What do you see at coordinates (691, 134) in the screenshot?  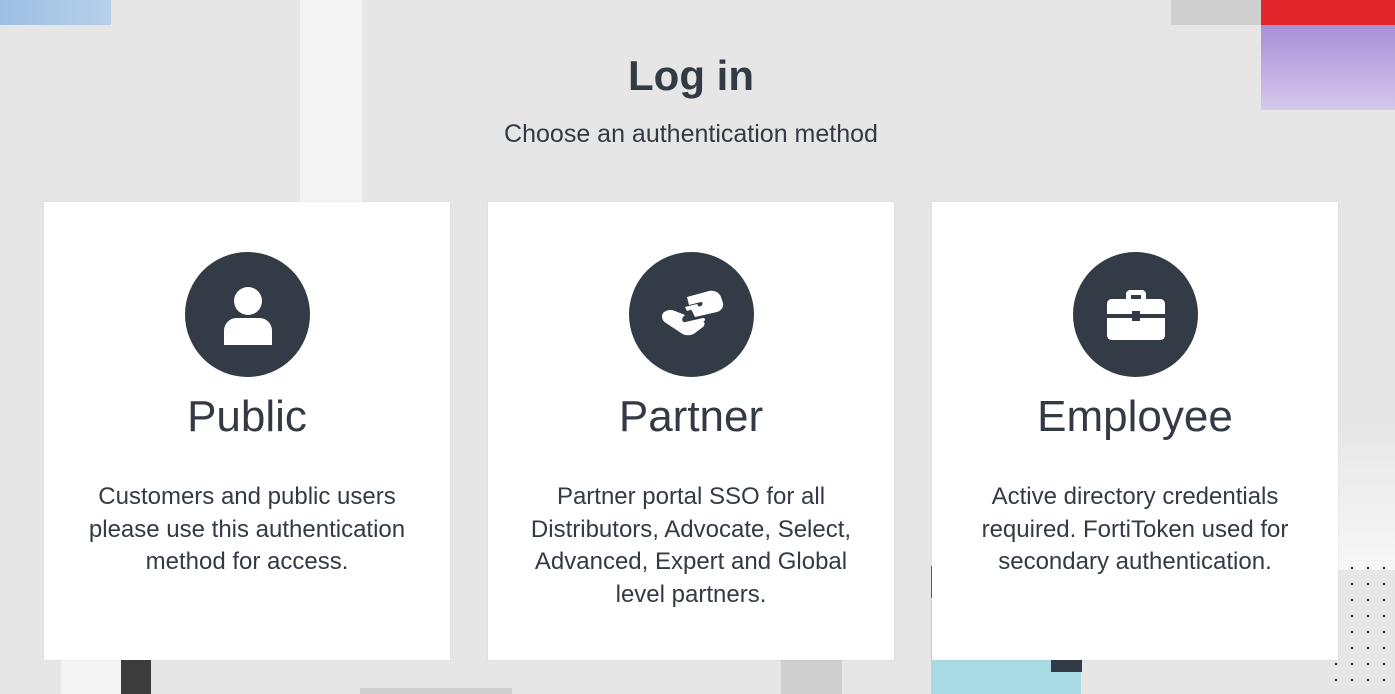 I see `page-subtitle: Choose an authentication method` at bounding box center [691, 134].